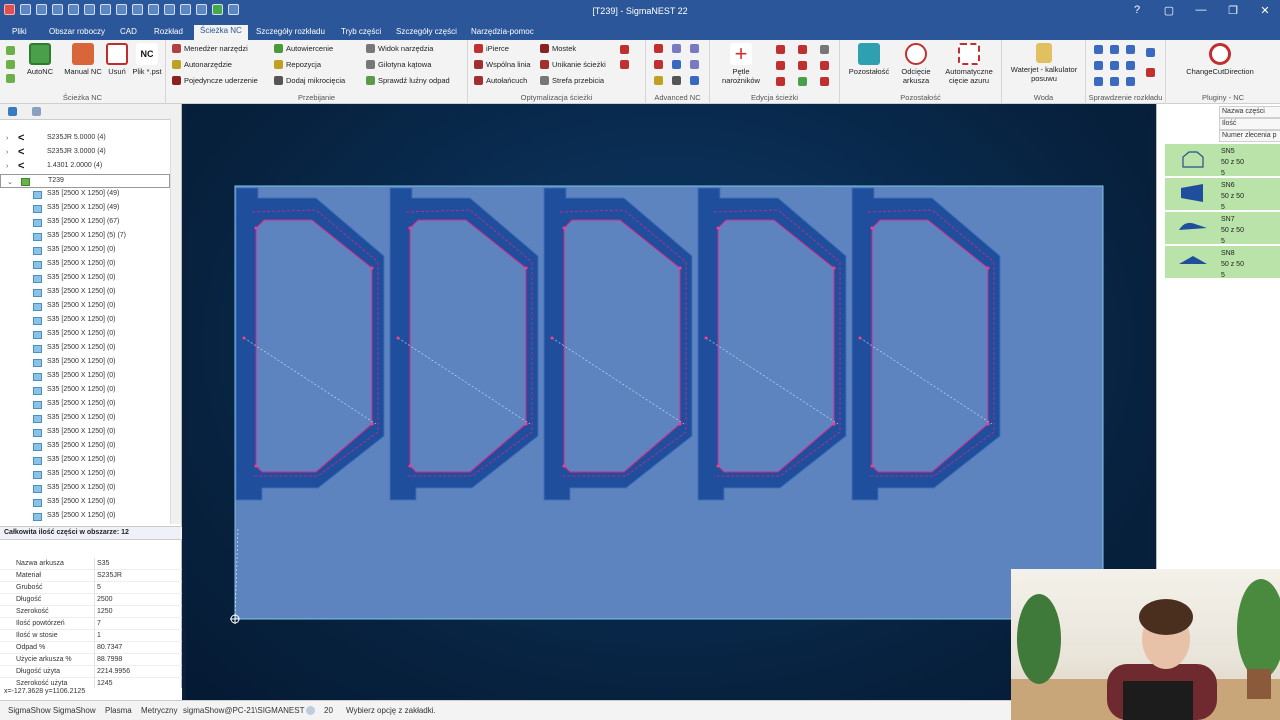  Describe the element at coordinates (210, 48) in the screenshot. I see `menedzer-narzedzi-button: Menedżer narzędzi` at that location.